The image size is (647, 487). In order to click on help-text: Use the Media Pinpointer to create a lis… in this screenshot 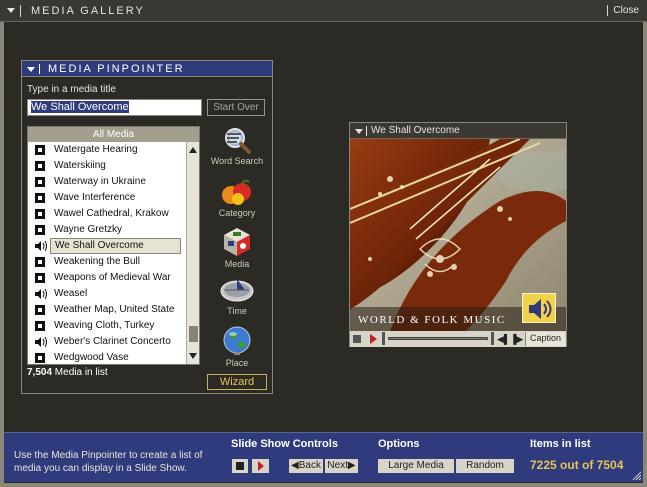, I will do `click(108, 462)`.